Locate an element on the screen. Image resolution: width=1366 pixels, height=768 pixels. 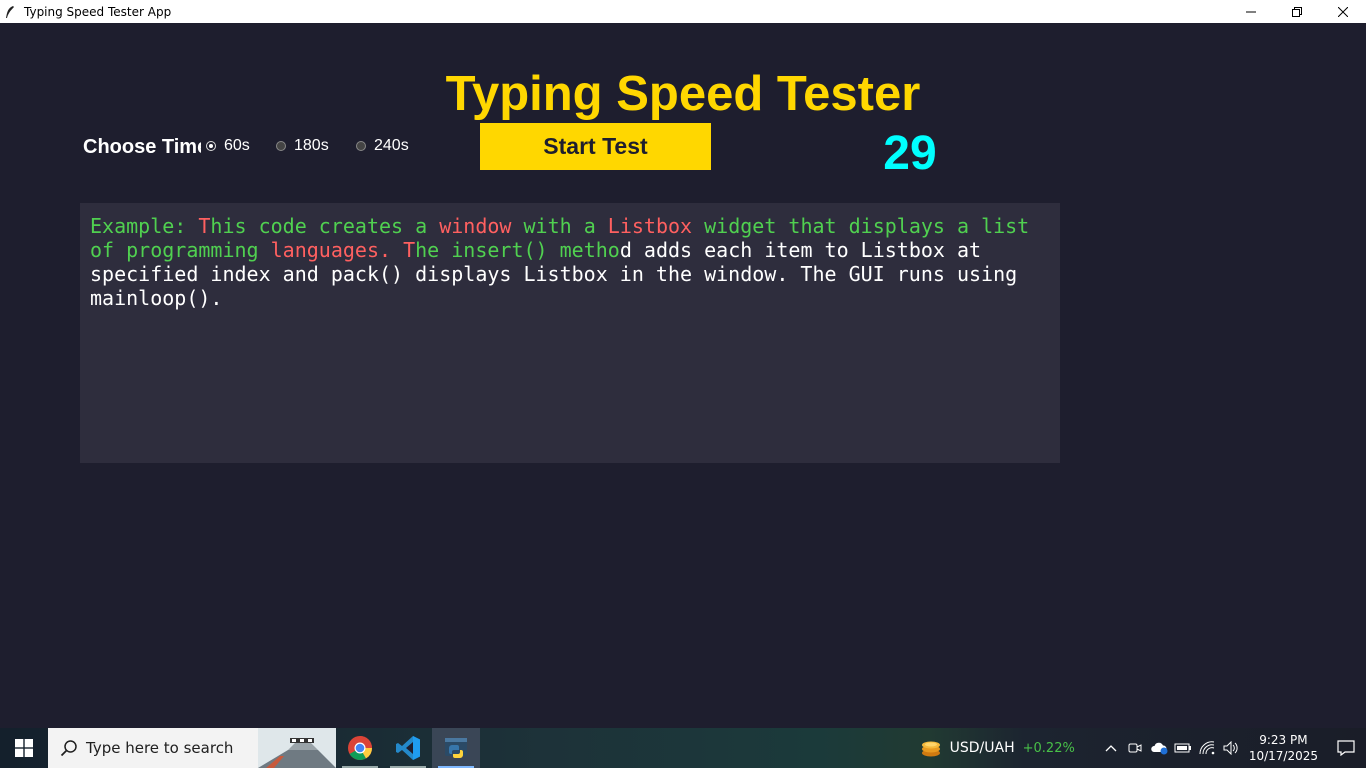
meet-now-icon is located at coordinates (1135, 748).